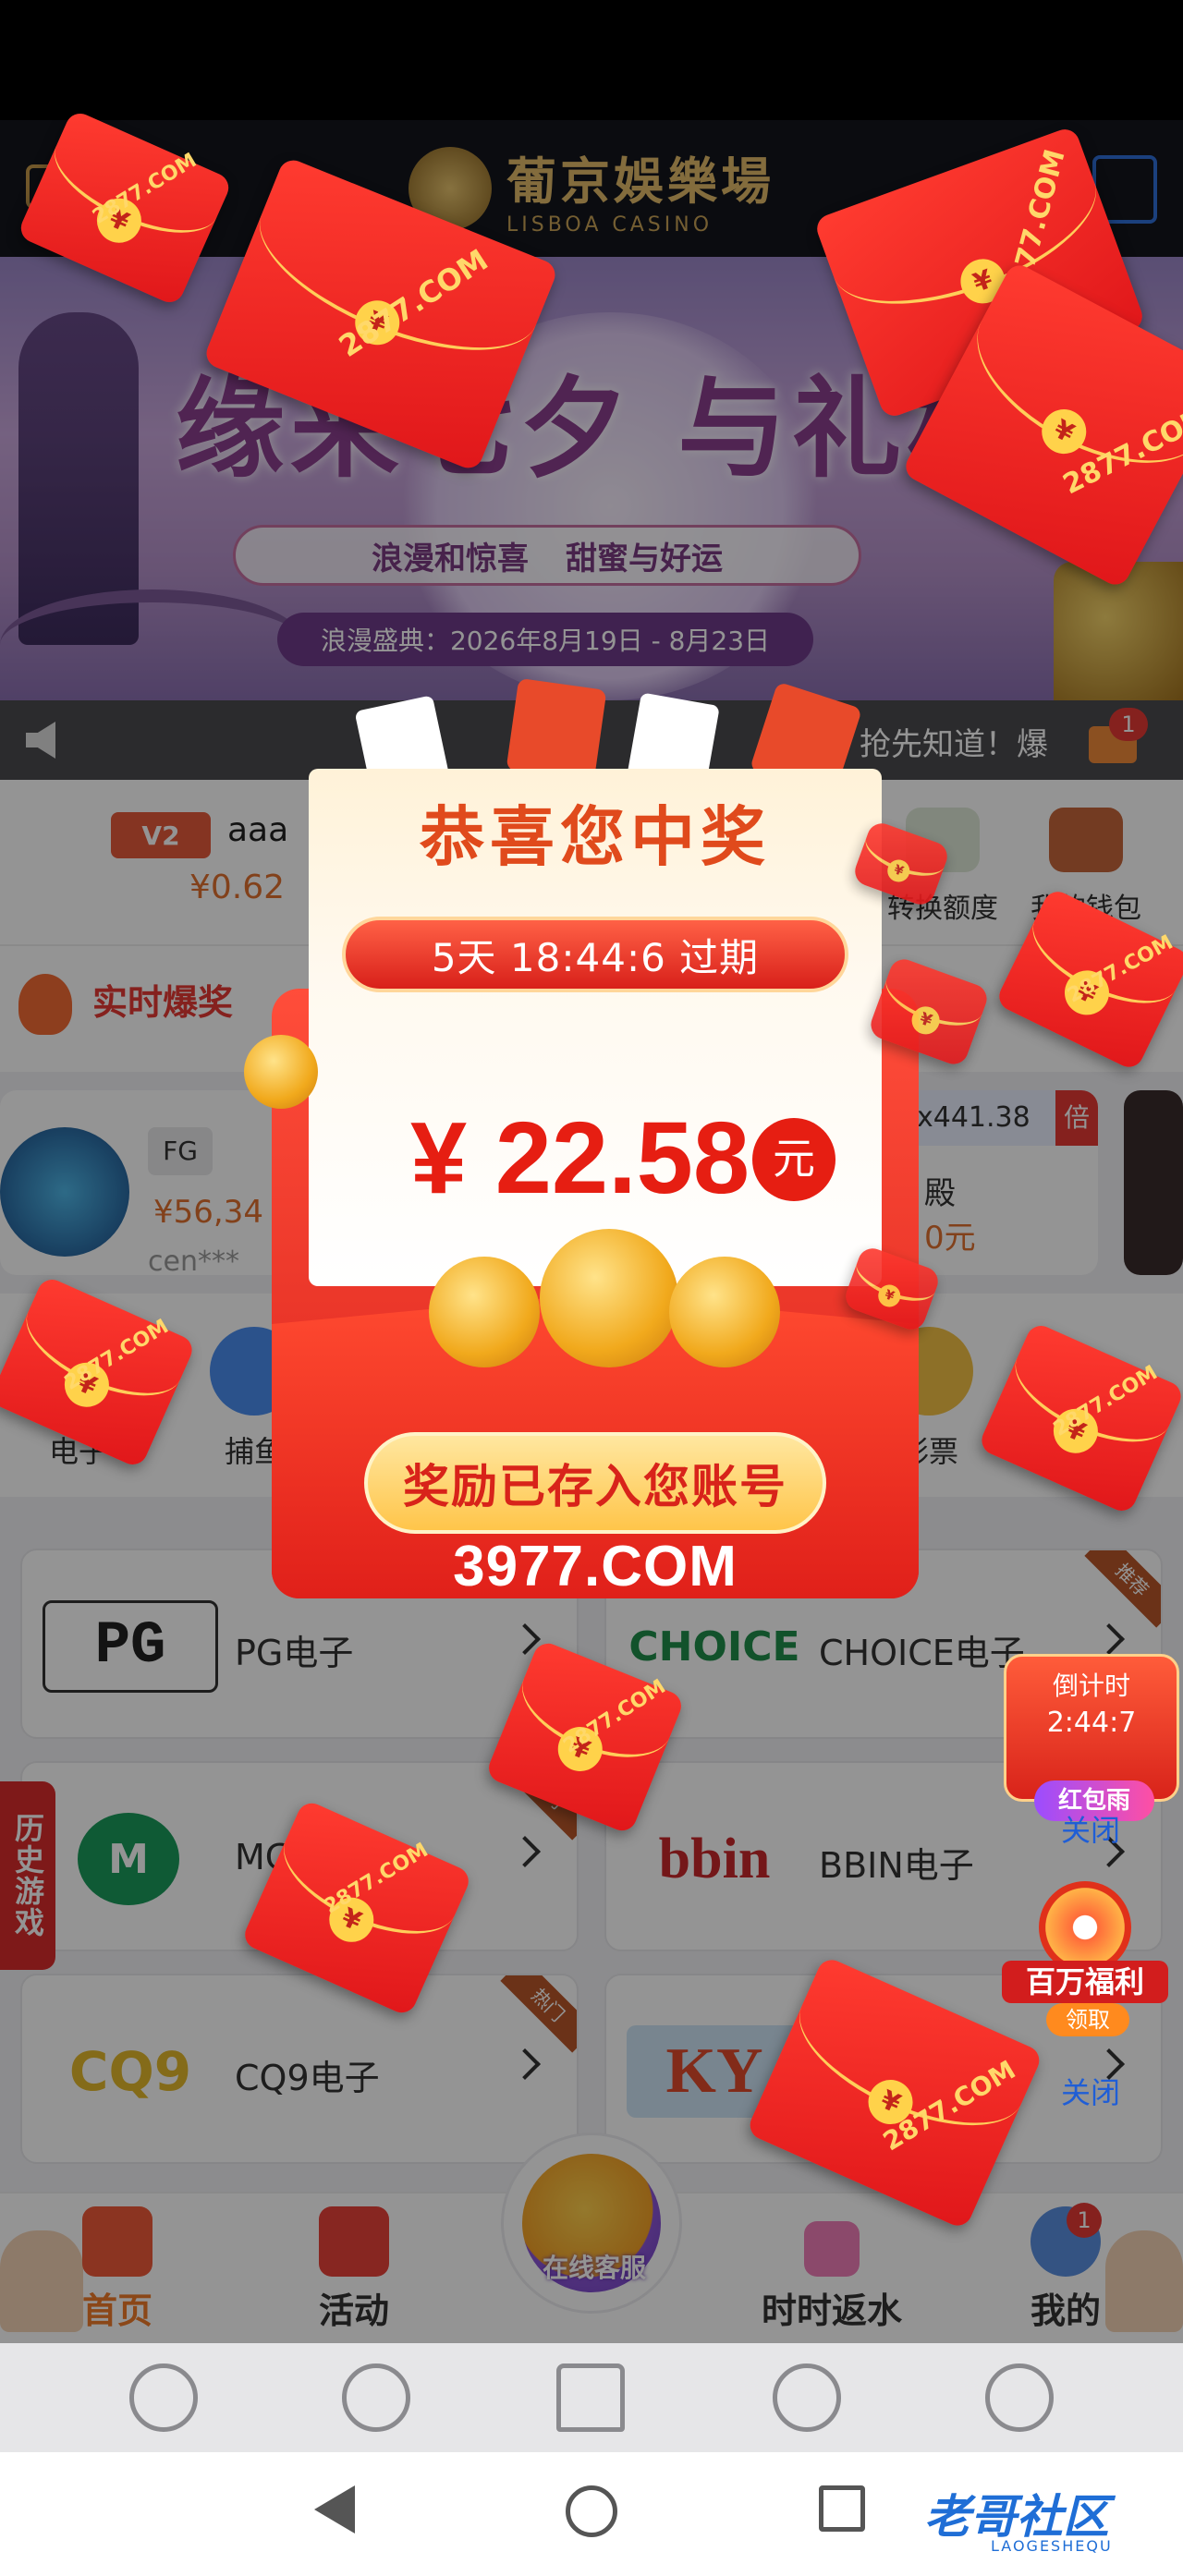 This screenshot has height=2576, width=1183. What do you see at coordinates (334, 2509) in the screenshot?
I see `system-back-icon` at bounding box center [334, 2509].